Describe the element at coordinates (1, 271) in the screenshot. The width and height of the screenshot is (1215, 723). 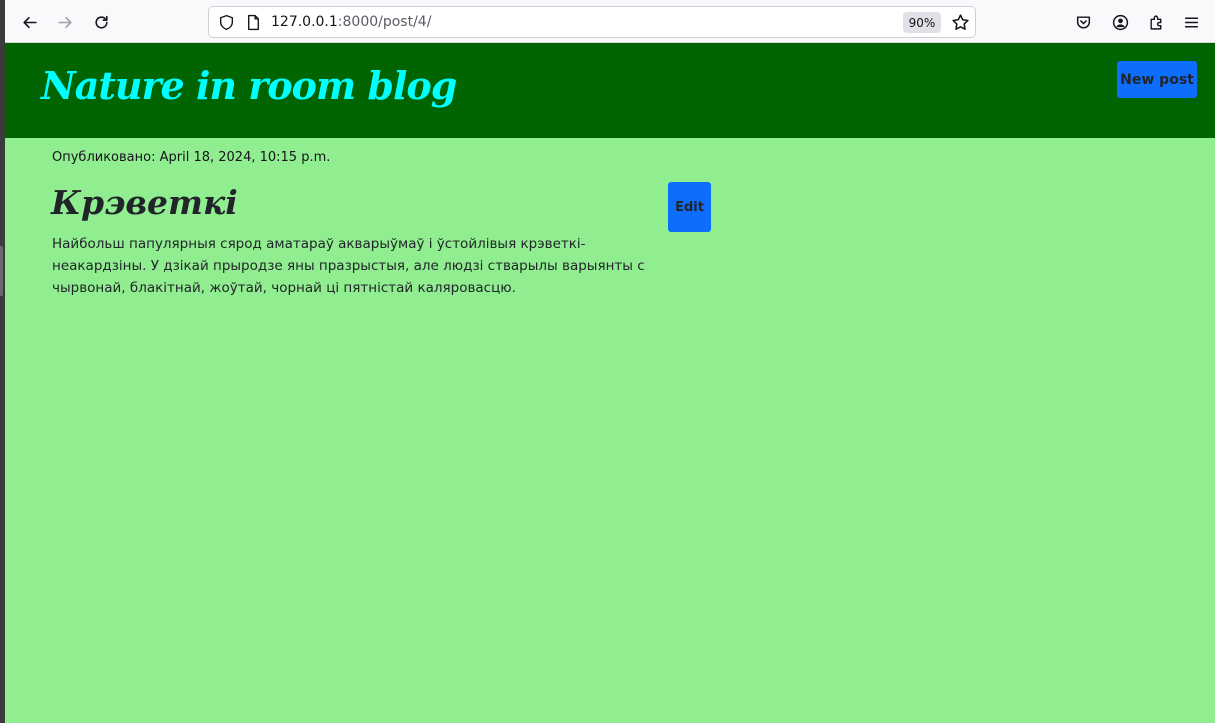
I see `dock-indicator` at that location.